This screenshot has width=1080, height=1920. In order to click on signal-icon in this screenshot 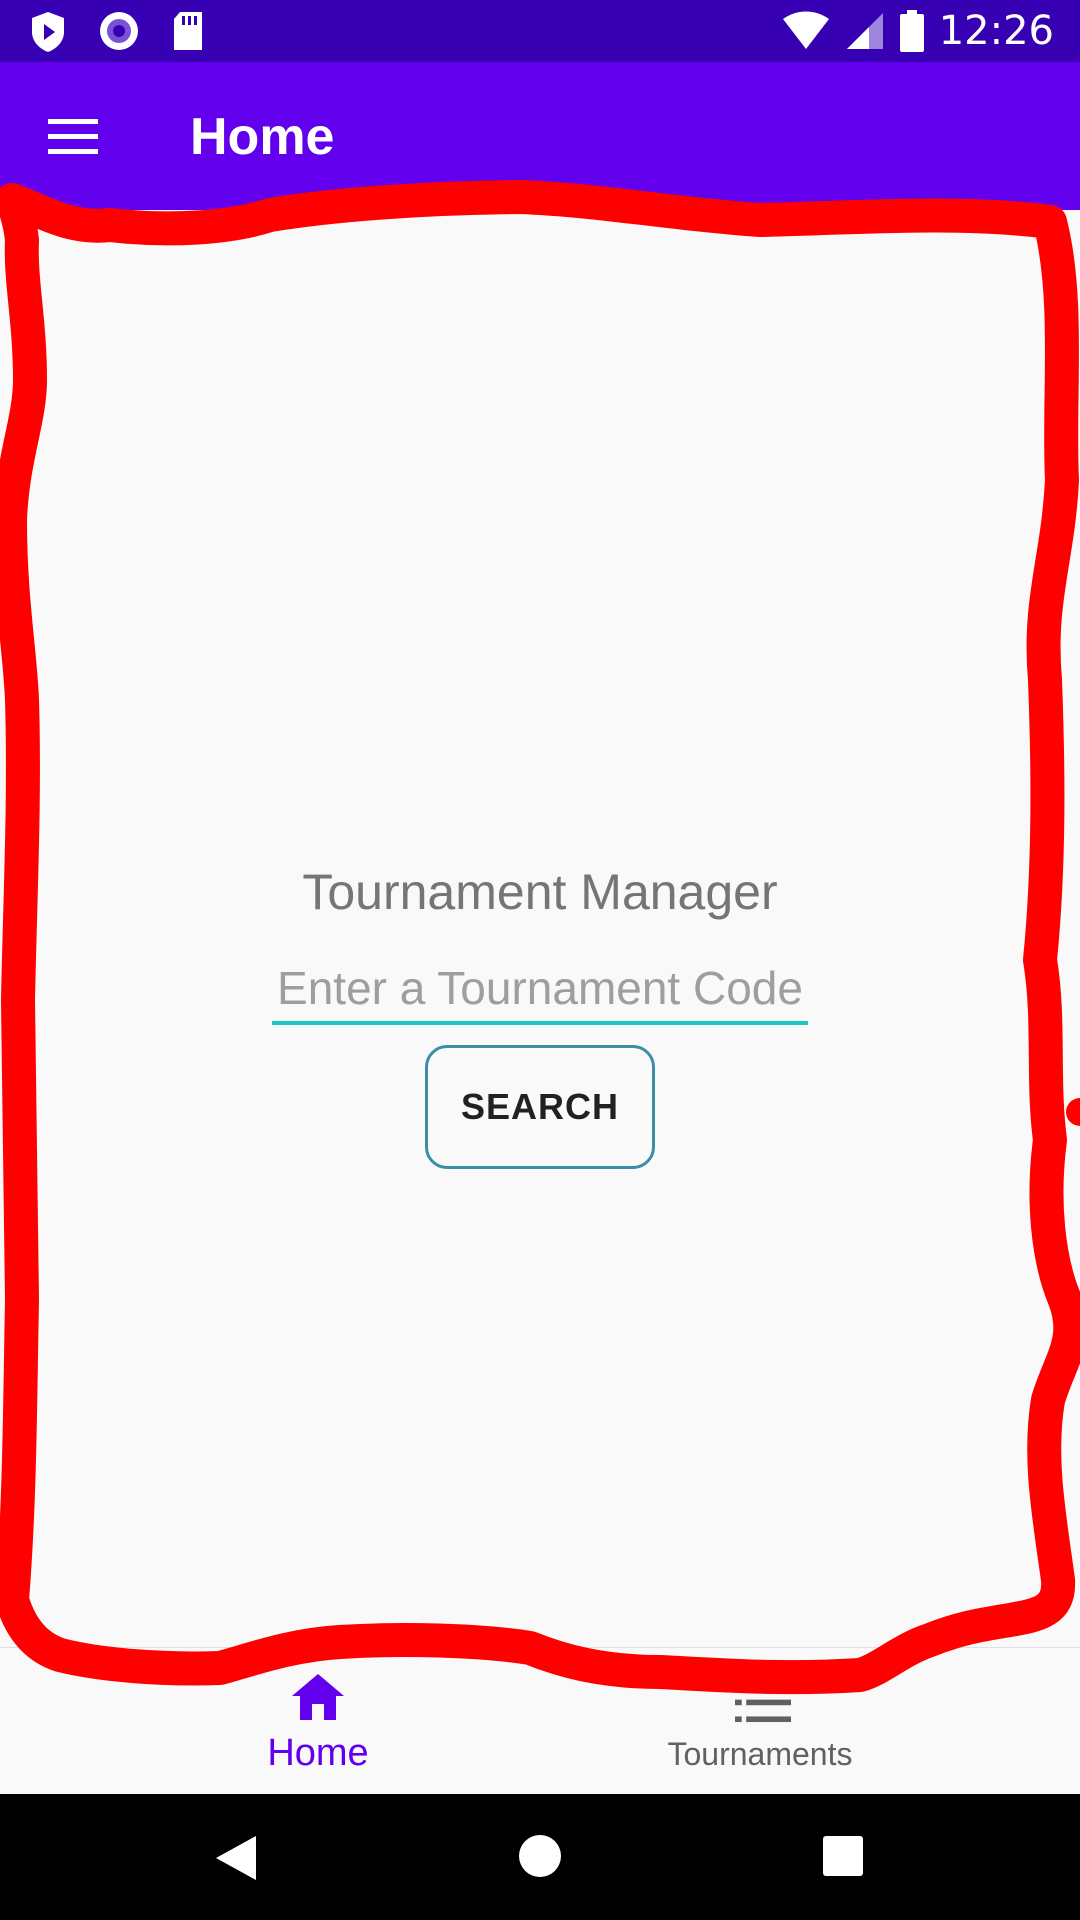, I will do `click(864, 31)`.